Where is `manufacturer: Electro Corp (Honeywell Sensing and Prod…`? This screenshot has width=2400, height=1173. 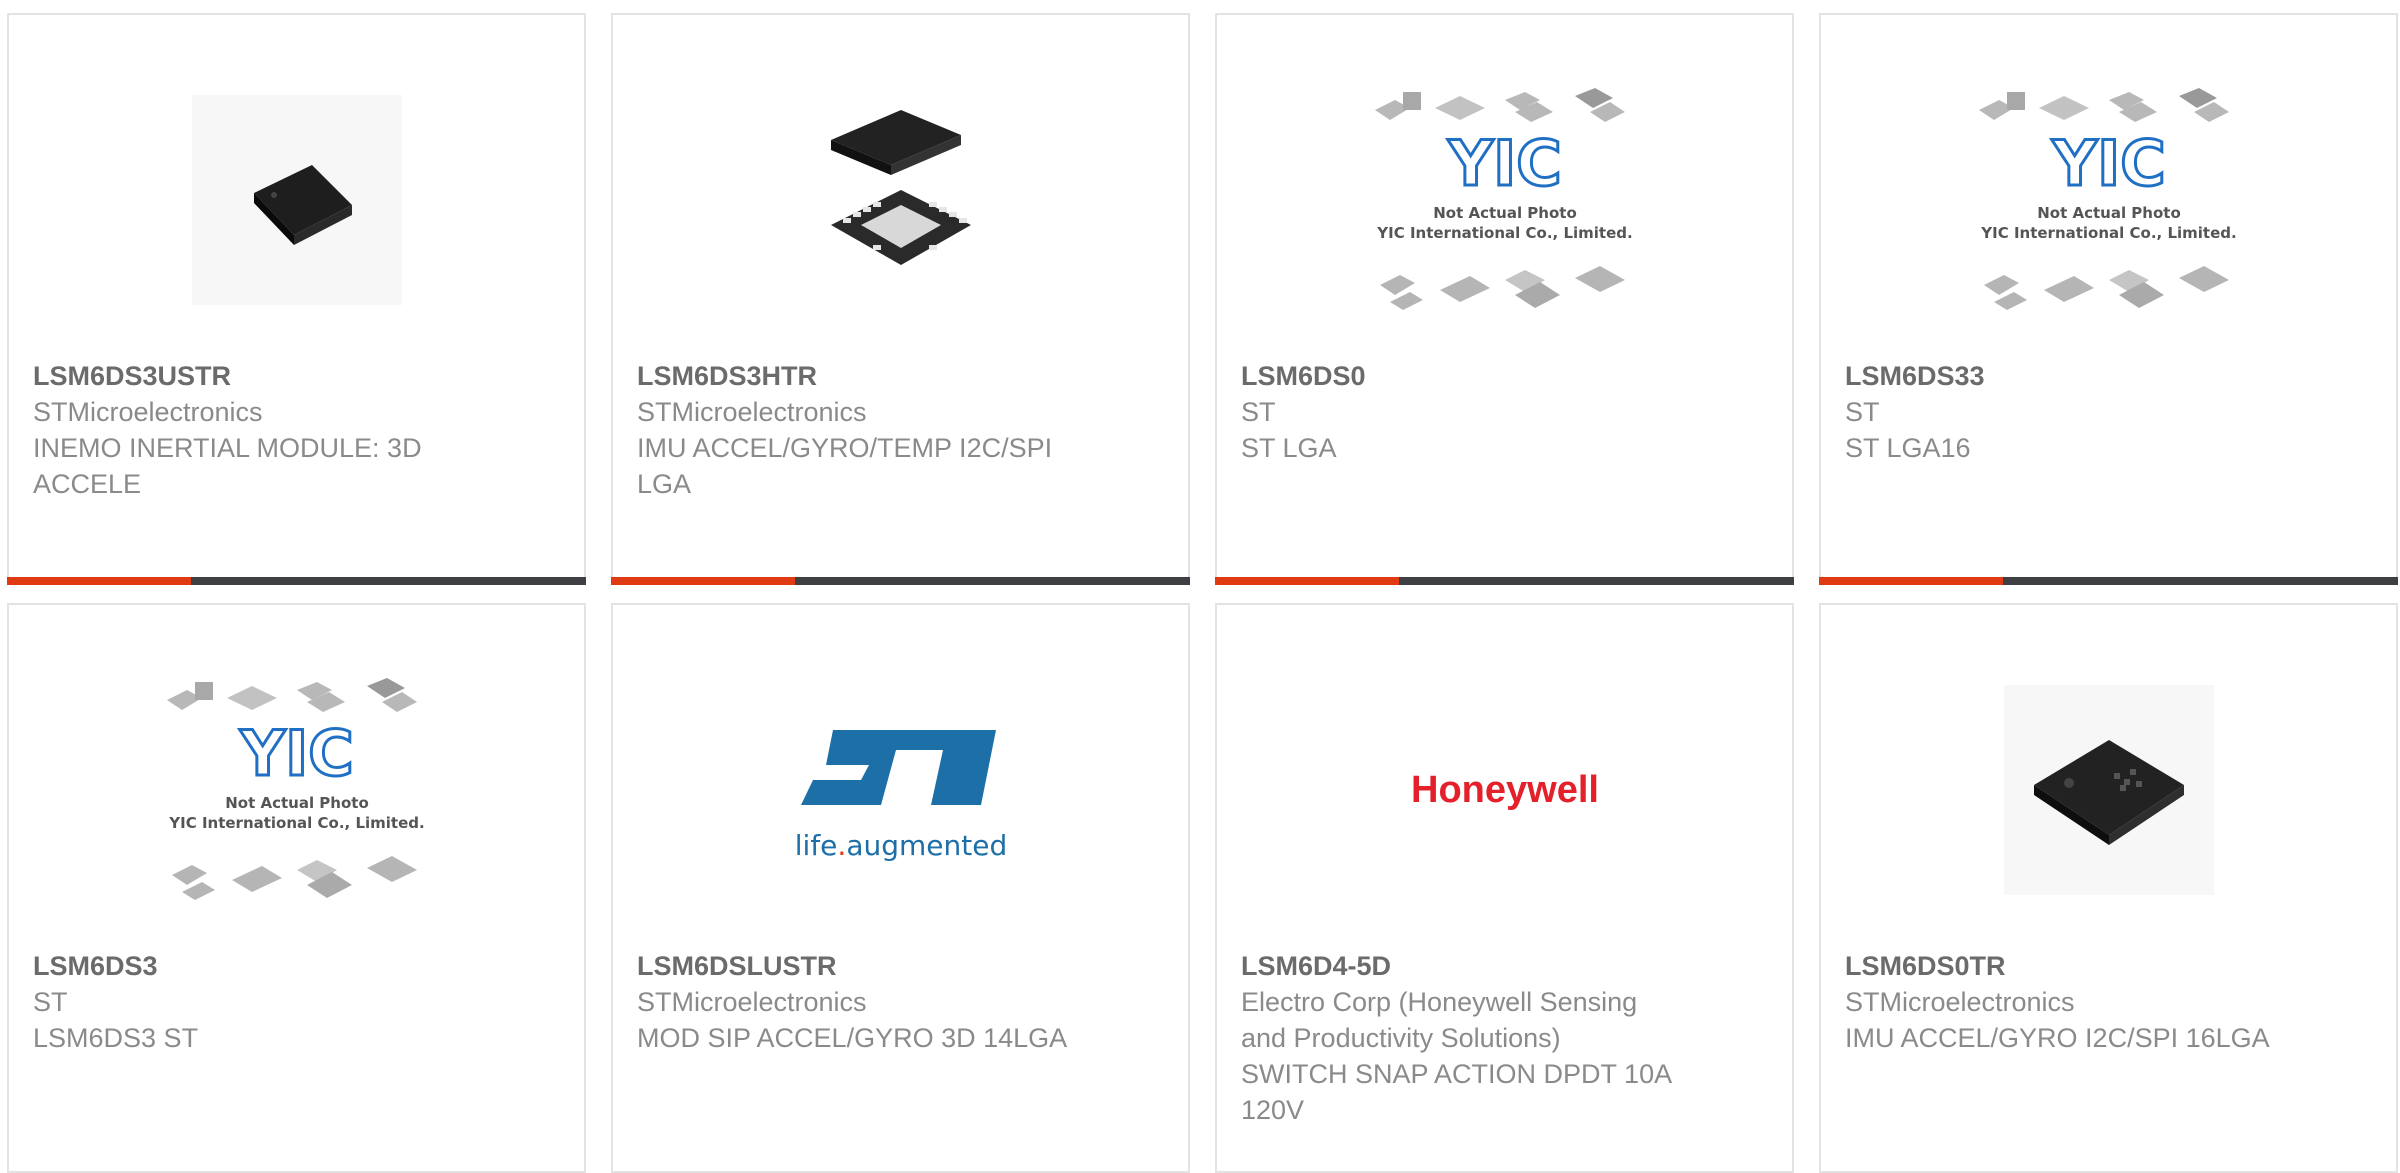
manufacturer: Electro Corp (Honeywell Sensing and Prod… is located at coordinates (1439, 1020).